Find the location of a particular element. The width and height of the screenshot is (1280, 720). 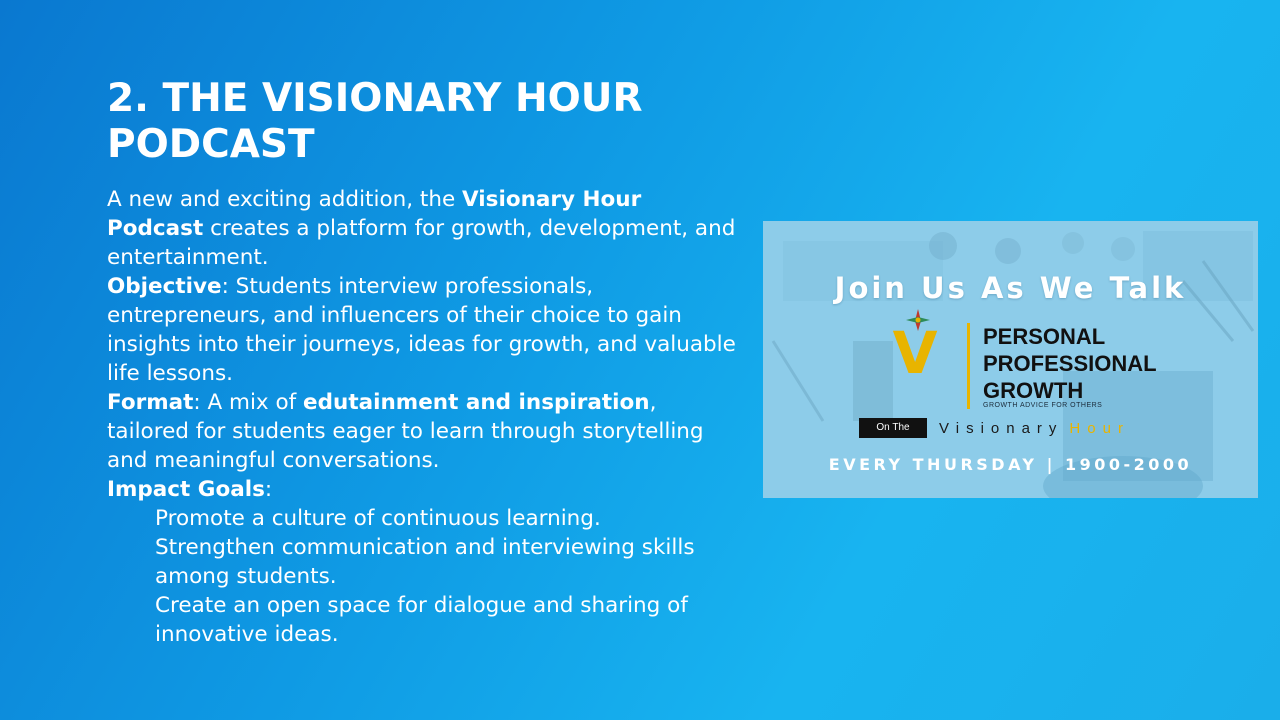

ppg-line-professional: PROFESSIONAL is located at coordinates (1070, 363).